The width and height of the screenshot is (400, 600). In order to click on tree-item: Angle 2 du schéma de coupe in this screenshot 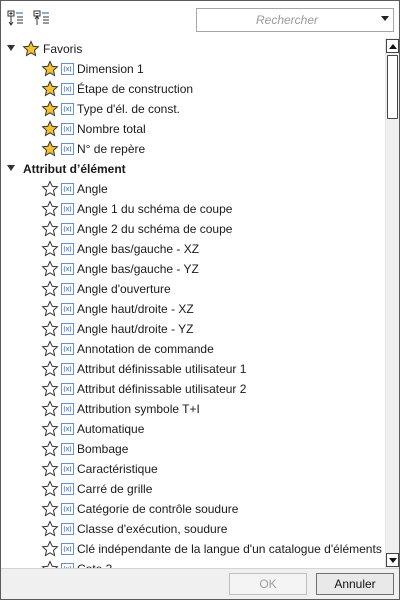, I will do `click(193, 229)`.